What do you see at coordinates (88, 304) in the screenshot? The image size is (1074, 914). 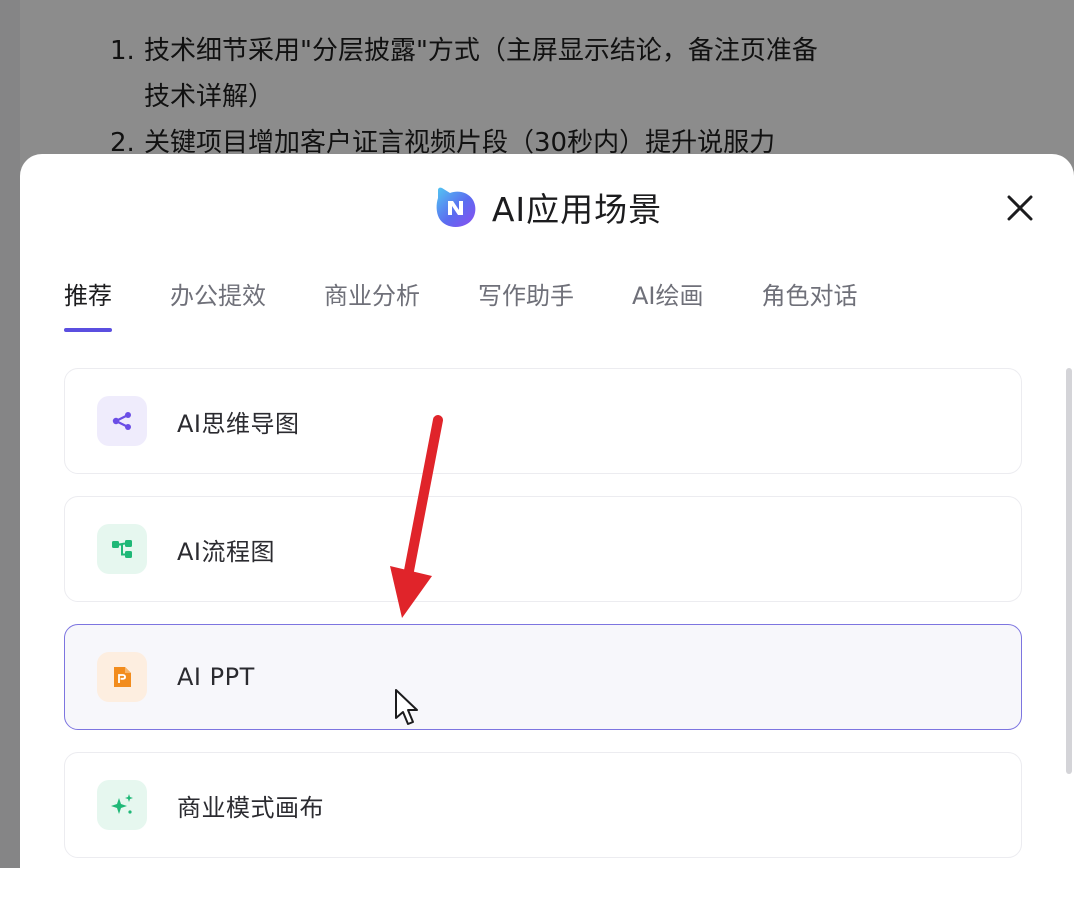 I see `tab-recommended: 推荐` at bounding box center [88, 304].